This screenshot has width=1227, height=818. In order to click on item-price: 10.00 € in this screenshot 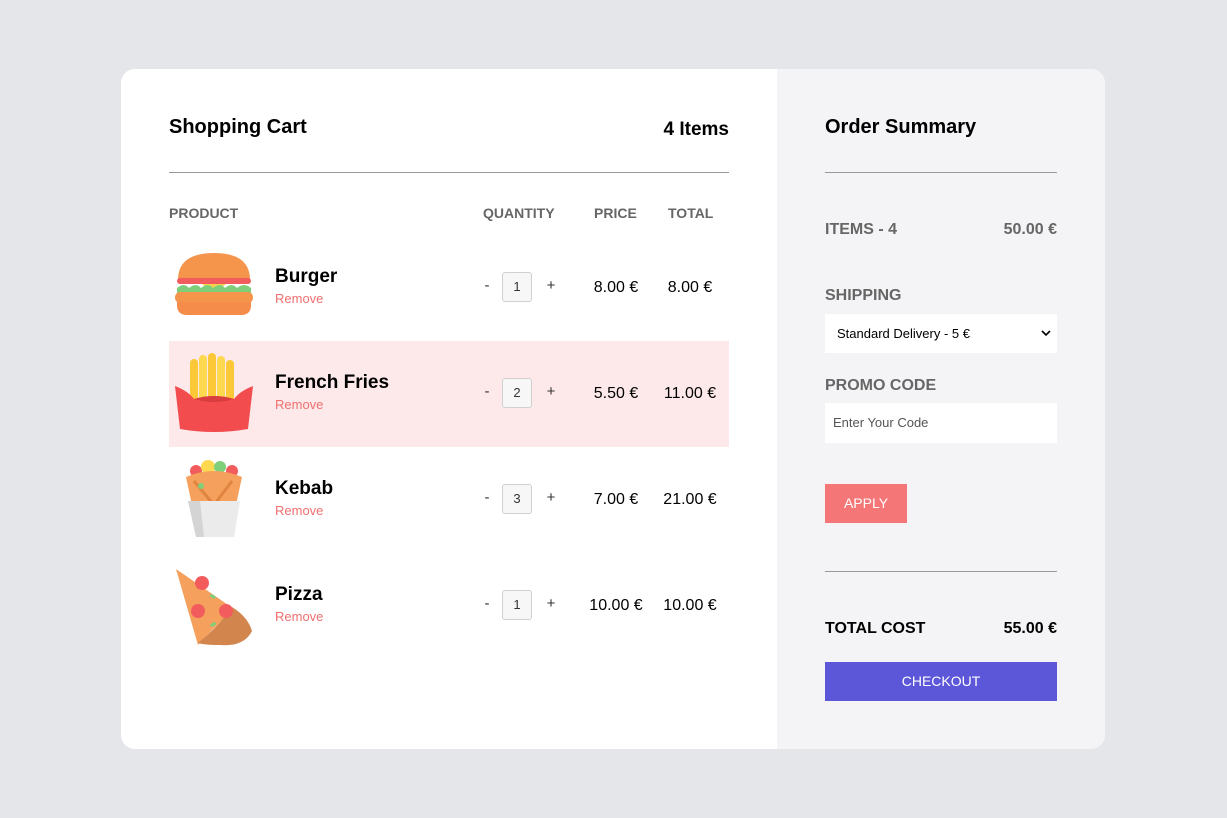, I will do `click(616, 605)`.